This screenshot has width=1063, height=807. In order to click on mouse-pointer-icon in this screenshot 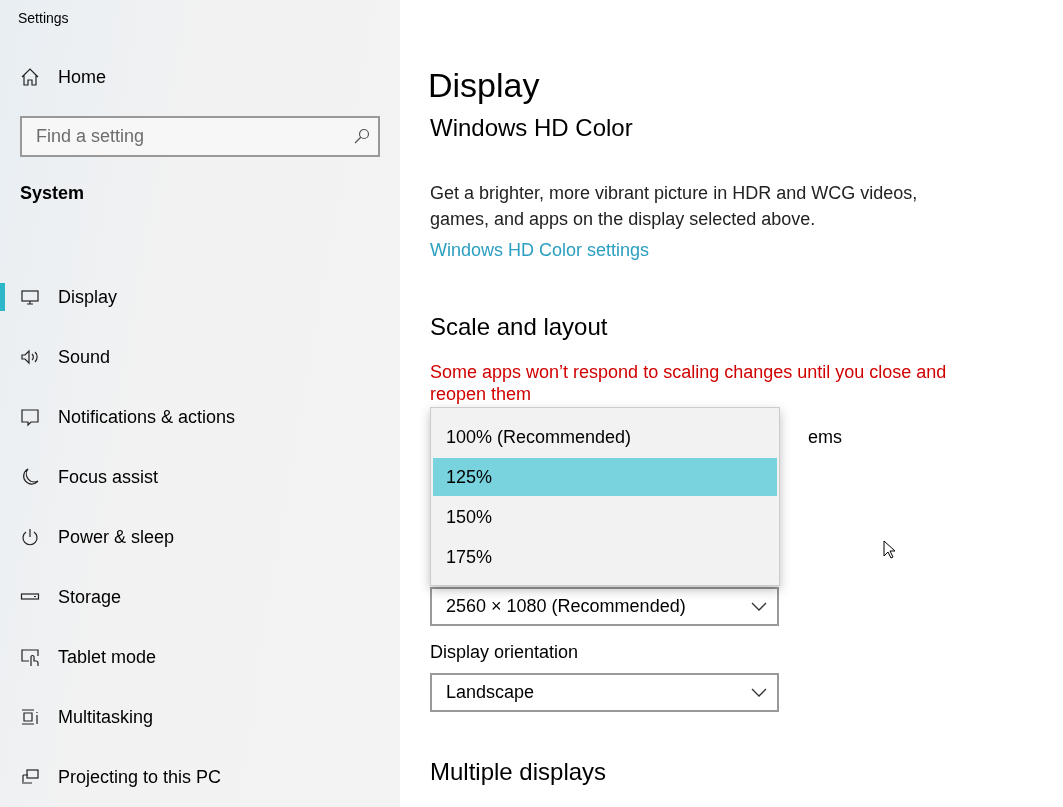, I will do `click(889, 549)`.